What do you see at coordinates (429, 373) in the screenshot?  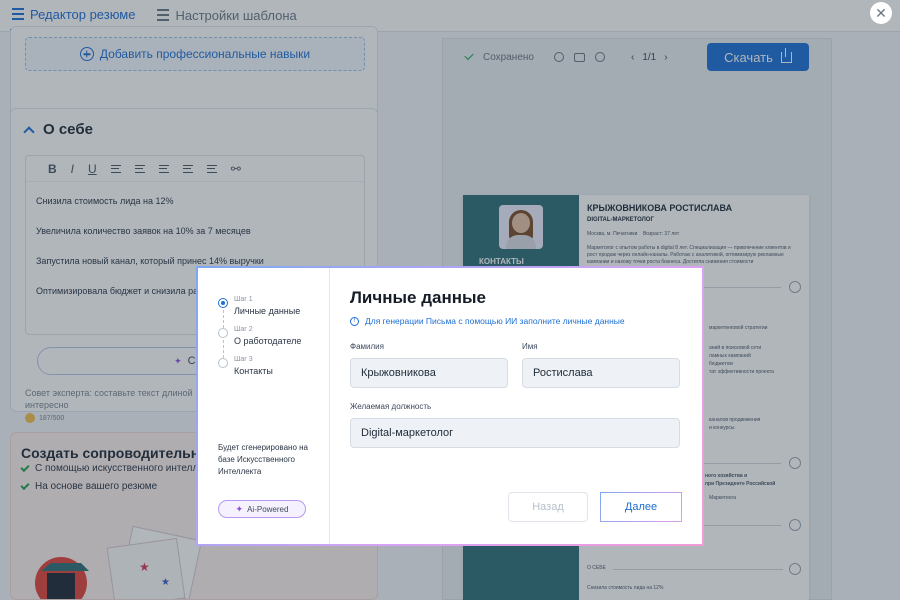 I see `last-name-field` at bounding box center [429, 373].